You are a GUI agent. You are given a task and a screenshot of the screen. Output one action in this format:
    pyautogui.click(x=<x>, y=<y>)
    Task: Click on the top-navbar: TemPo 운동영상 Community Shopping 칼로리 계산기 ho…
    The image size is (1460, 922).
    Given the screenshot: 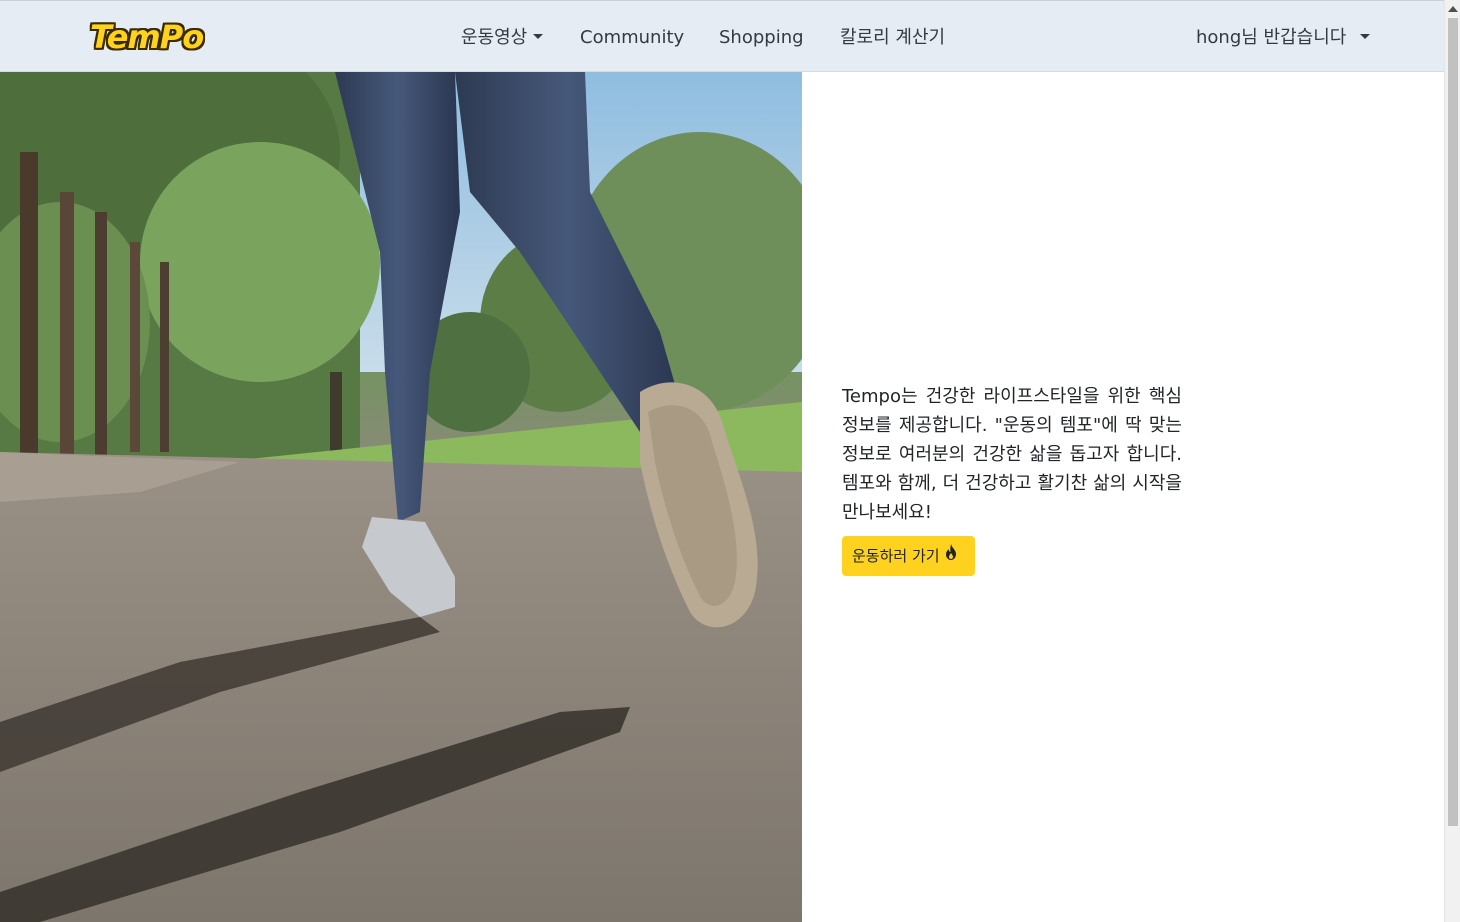 What is the action you would take?
    pyautogui.click(x=722, y=36)
    